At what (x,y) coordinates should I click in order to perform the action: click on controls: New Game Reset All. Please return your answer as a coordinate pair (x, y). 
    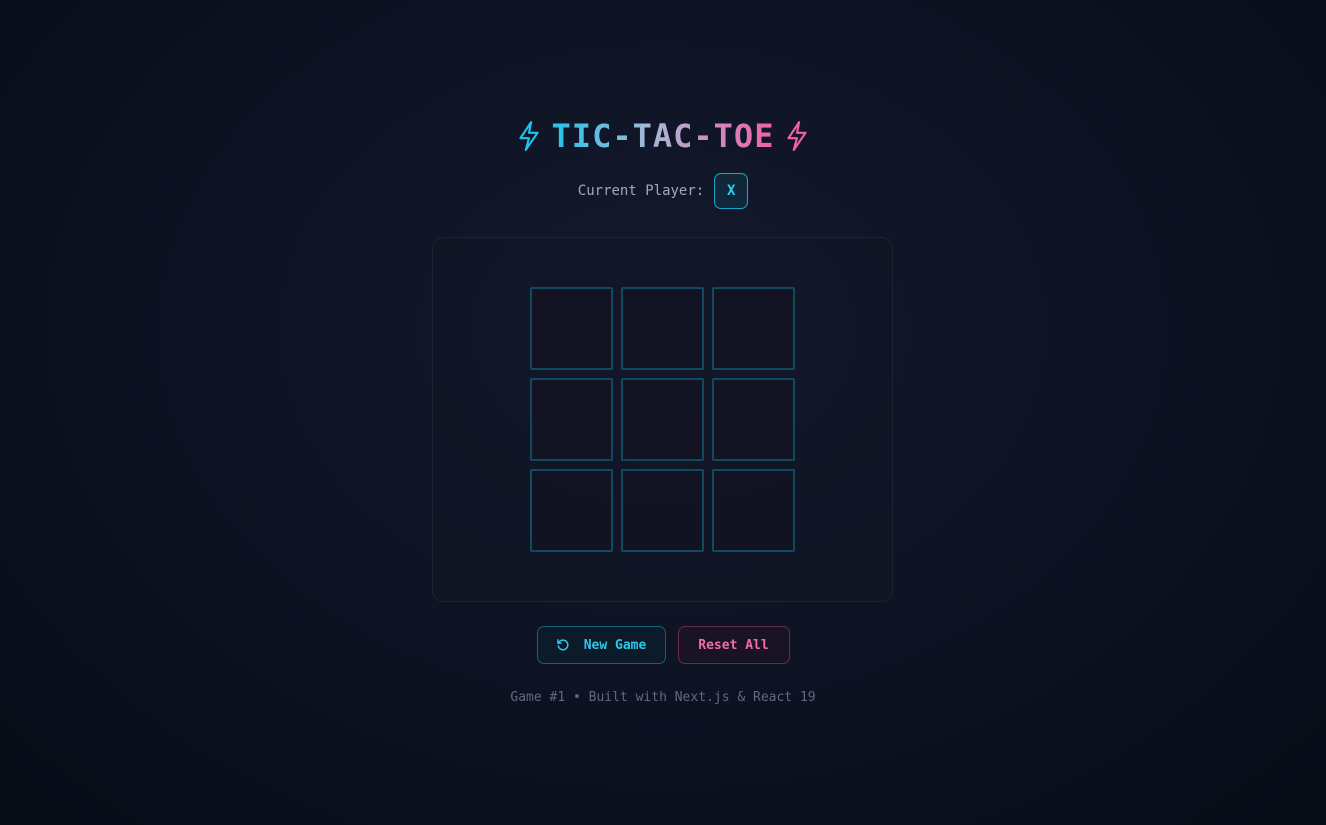
    Looking at the image, I should click on (663, 645).